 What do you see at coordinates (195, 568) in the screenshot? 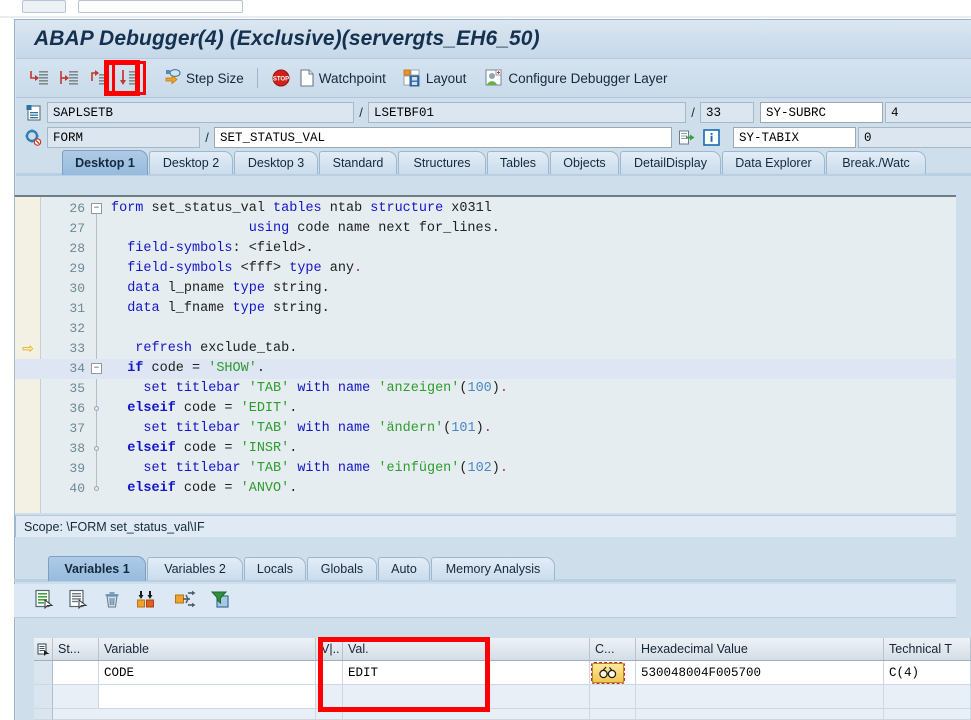
I see `tab-variables-2: Variables 2` at bounding box center [195, 568].